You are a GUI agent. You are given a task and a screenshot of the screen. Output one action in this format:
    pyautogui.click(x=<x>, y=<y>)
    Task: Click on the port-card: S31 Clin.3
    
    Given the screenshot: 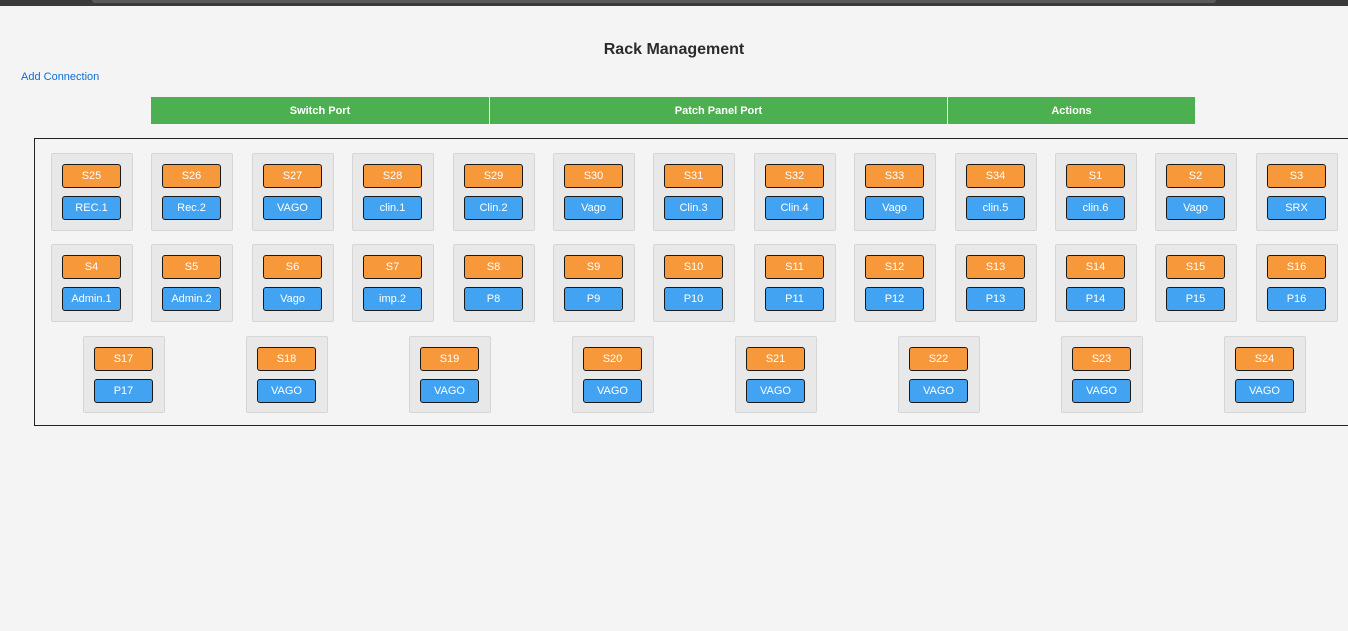 What is the action you would take?
    pyautogui.click(x=694, y=192)
    